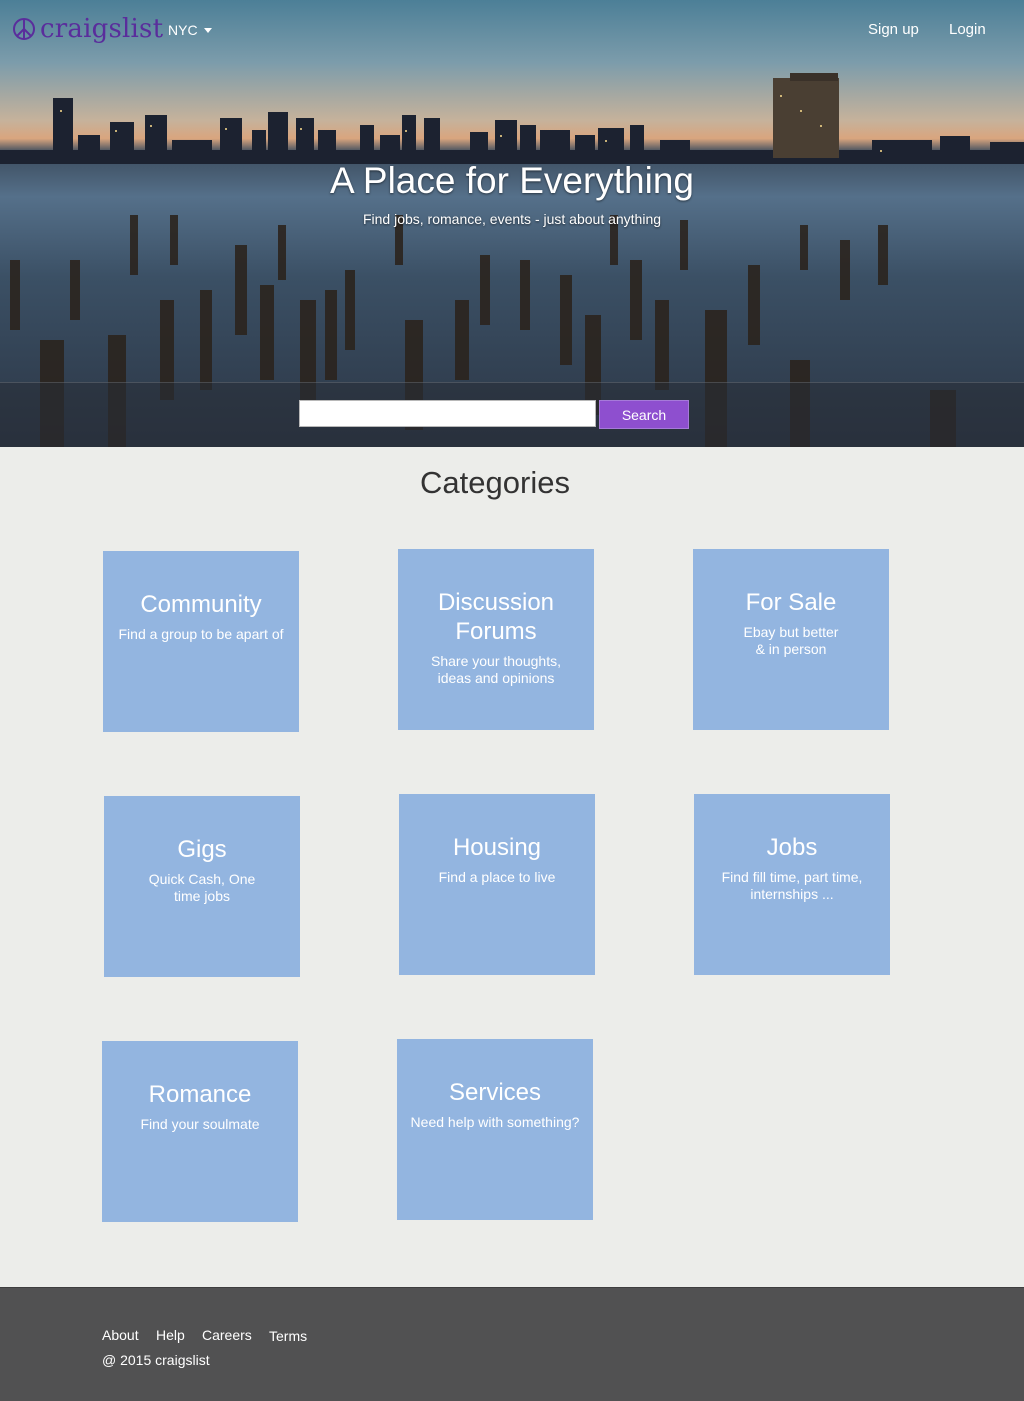  I want to click on footer-link-terms: Terms, so click(288, 1336).